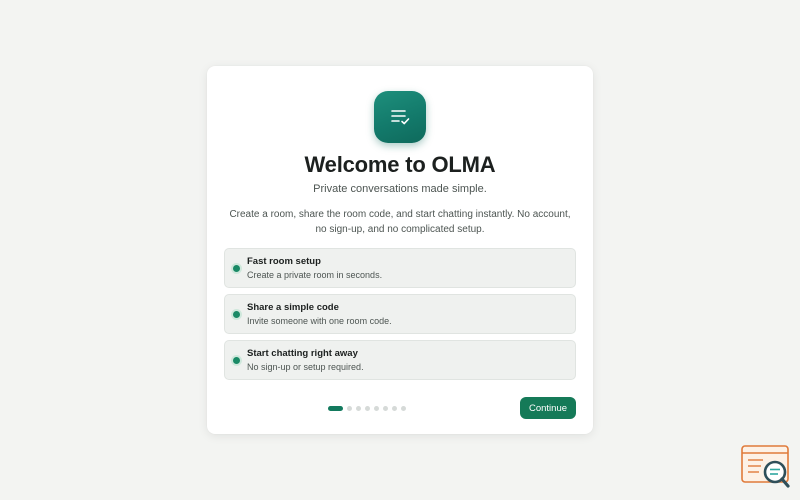  What do you see at coordinates (305, 367) in the screenshot?
I see `feature-description: No sign-up or setup required.` at bounding box center [305, 367].